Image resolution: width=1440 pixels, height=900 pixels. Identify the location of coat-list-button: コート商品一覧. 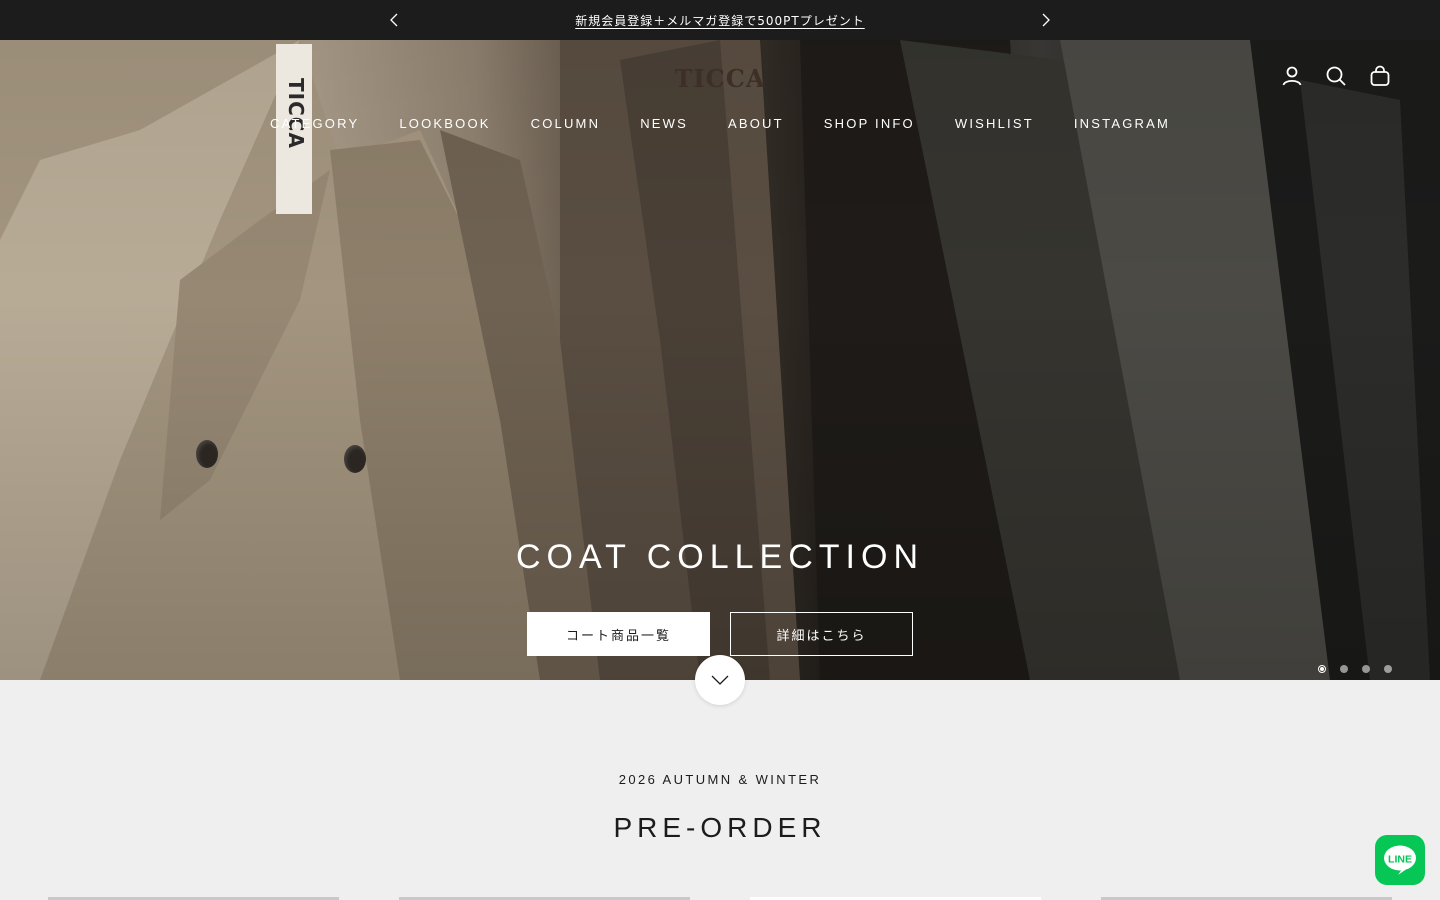
(618, 634).